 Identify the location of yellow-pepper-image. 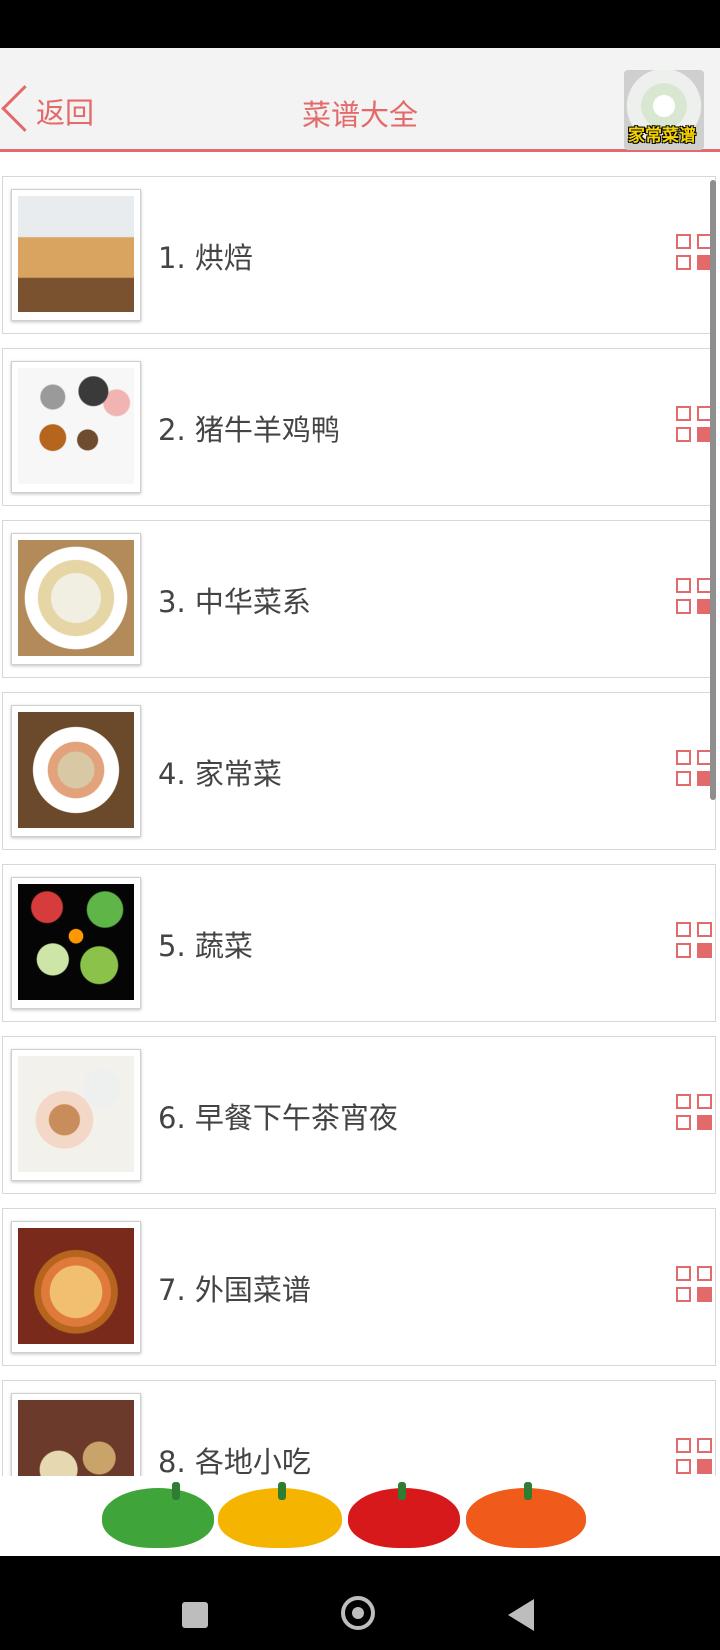
(280, 1515).